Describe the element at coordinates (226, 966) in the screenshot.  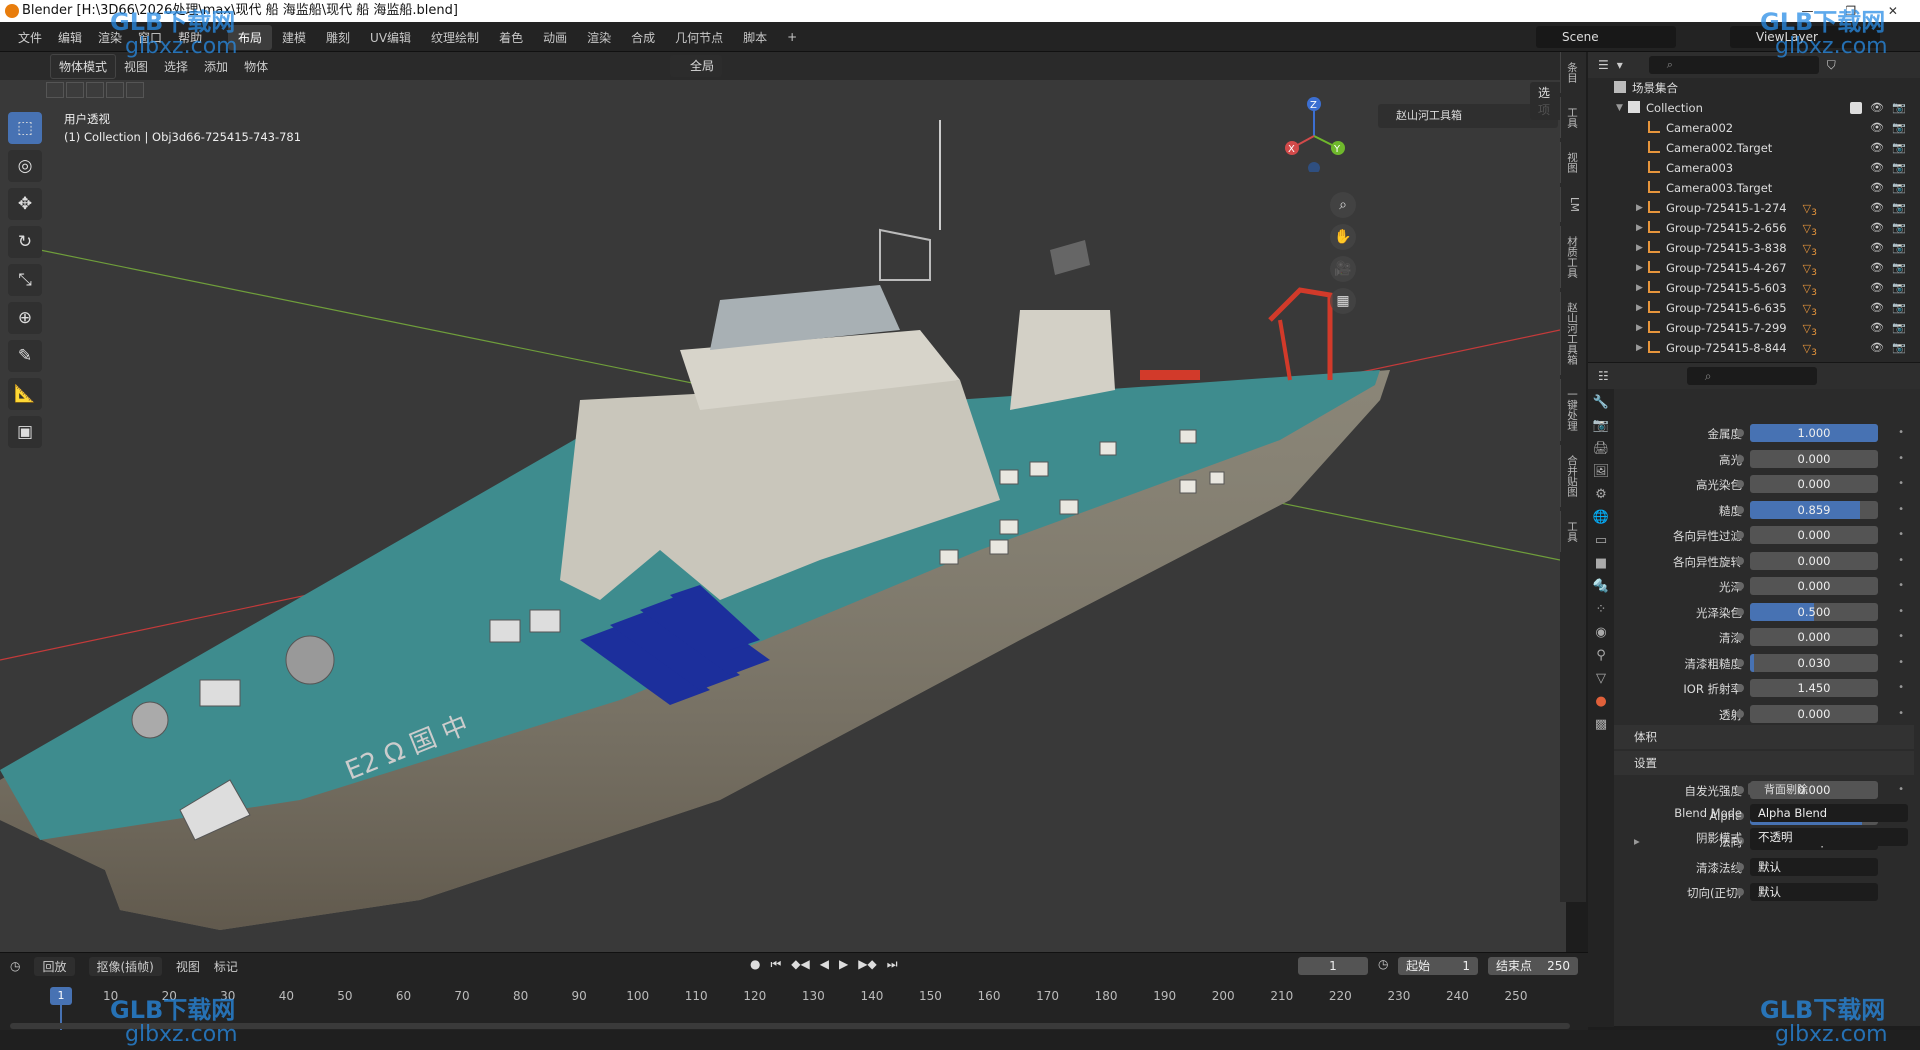
I see `timeline-marker-menu: 标记` at that location.